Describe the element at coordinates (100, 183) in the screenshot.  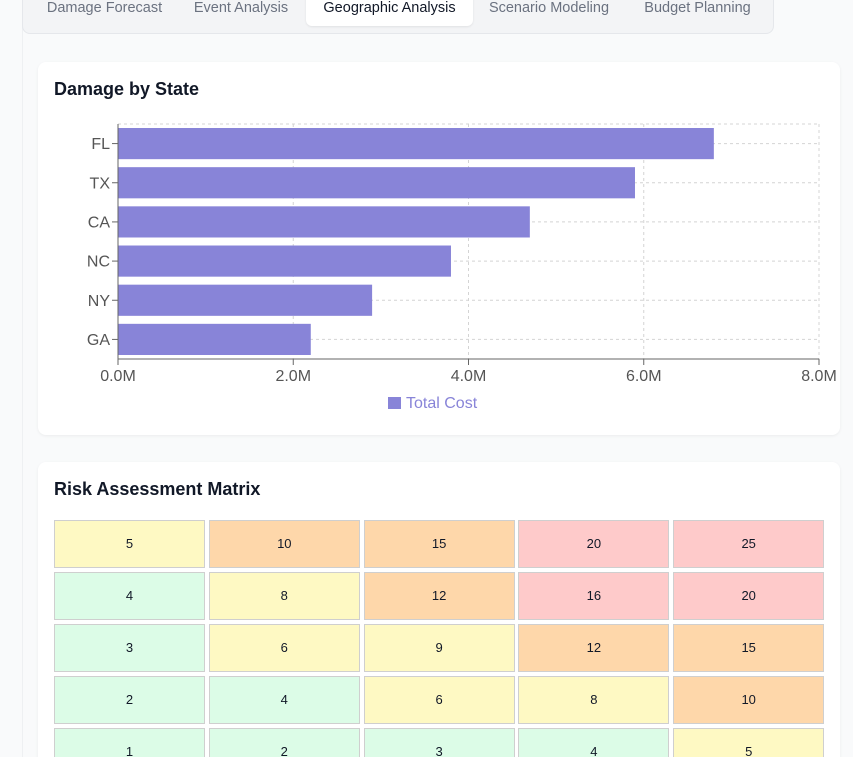
I see `y-tick-label: TX` at that location.